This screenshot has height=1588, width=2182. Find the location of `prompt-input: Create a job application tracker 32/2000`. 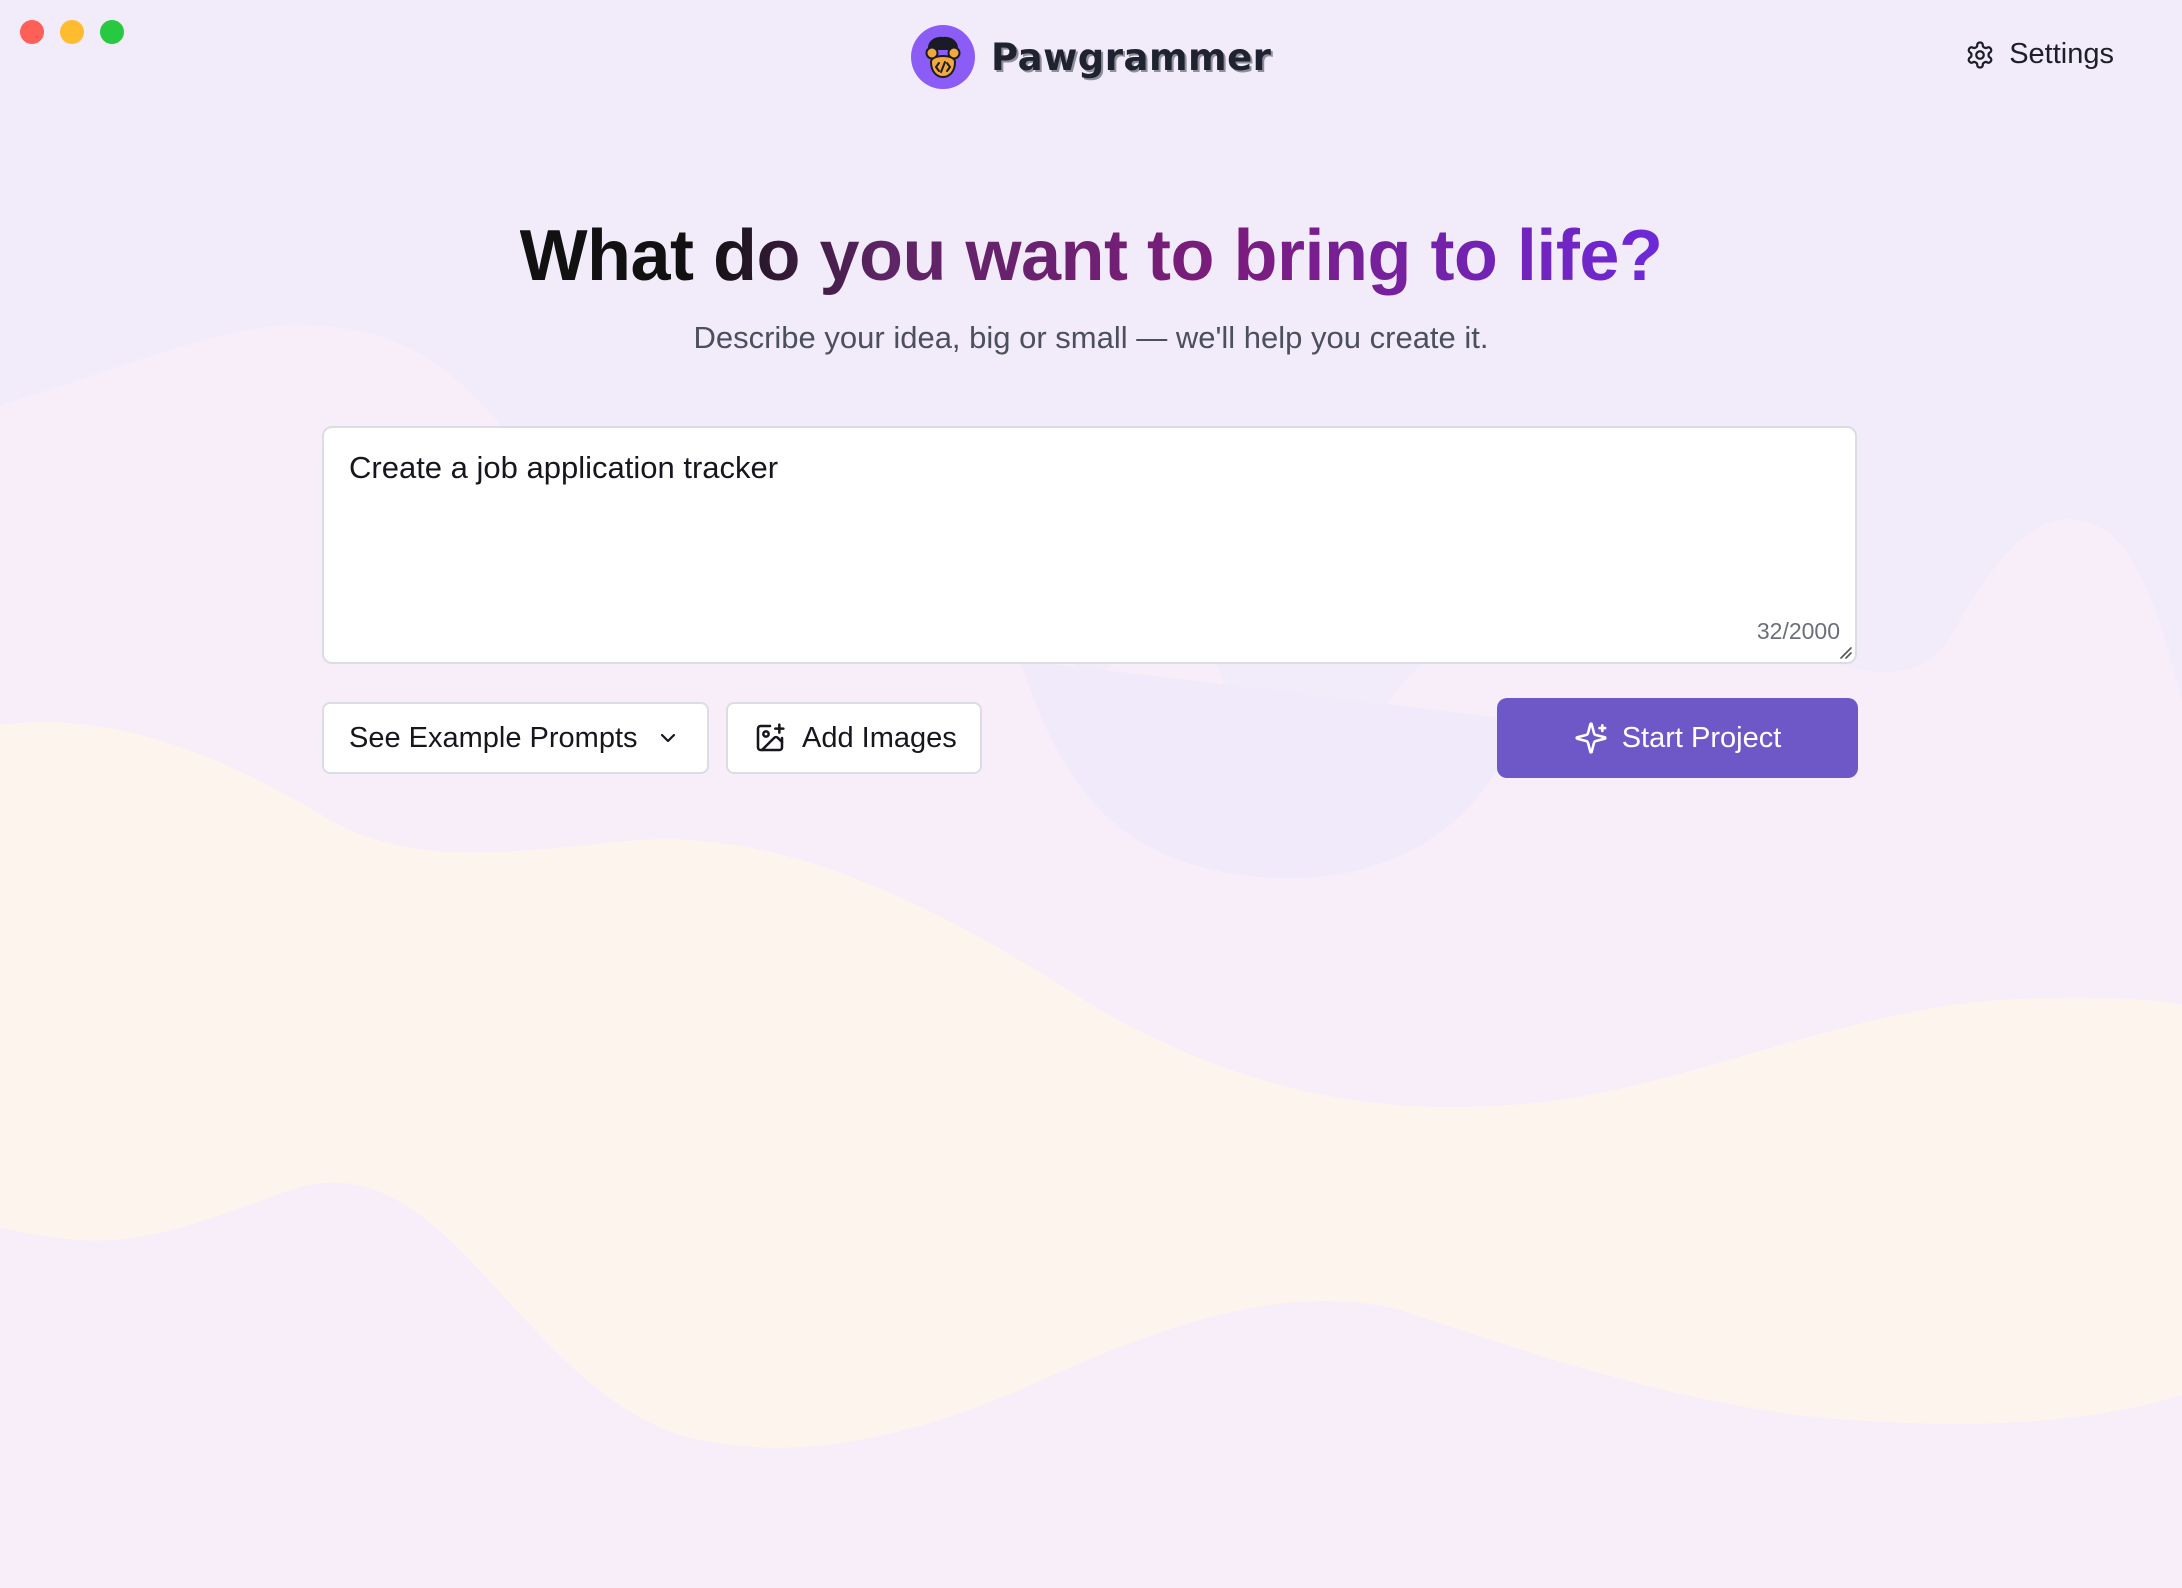

prompt-input: Create a job application tracker 32/2000 is located at coordinates (1089, 545).